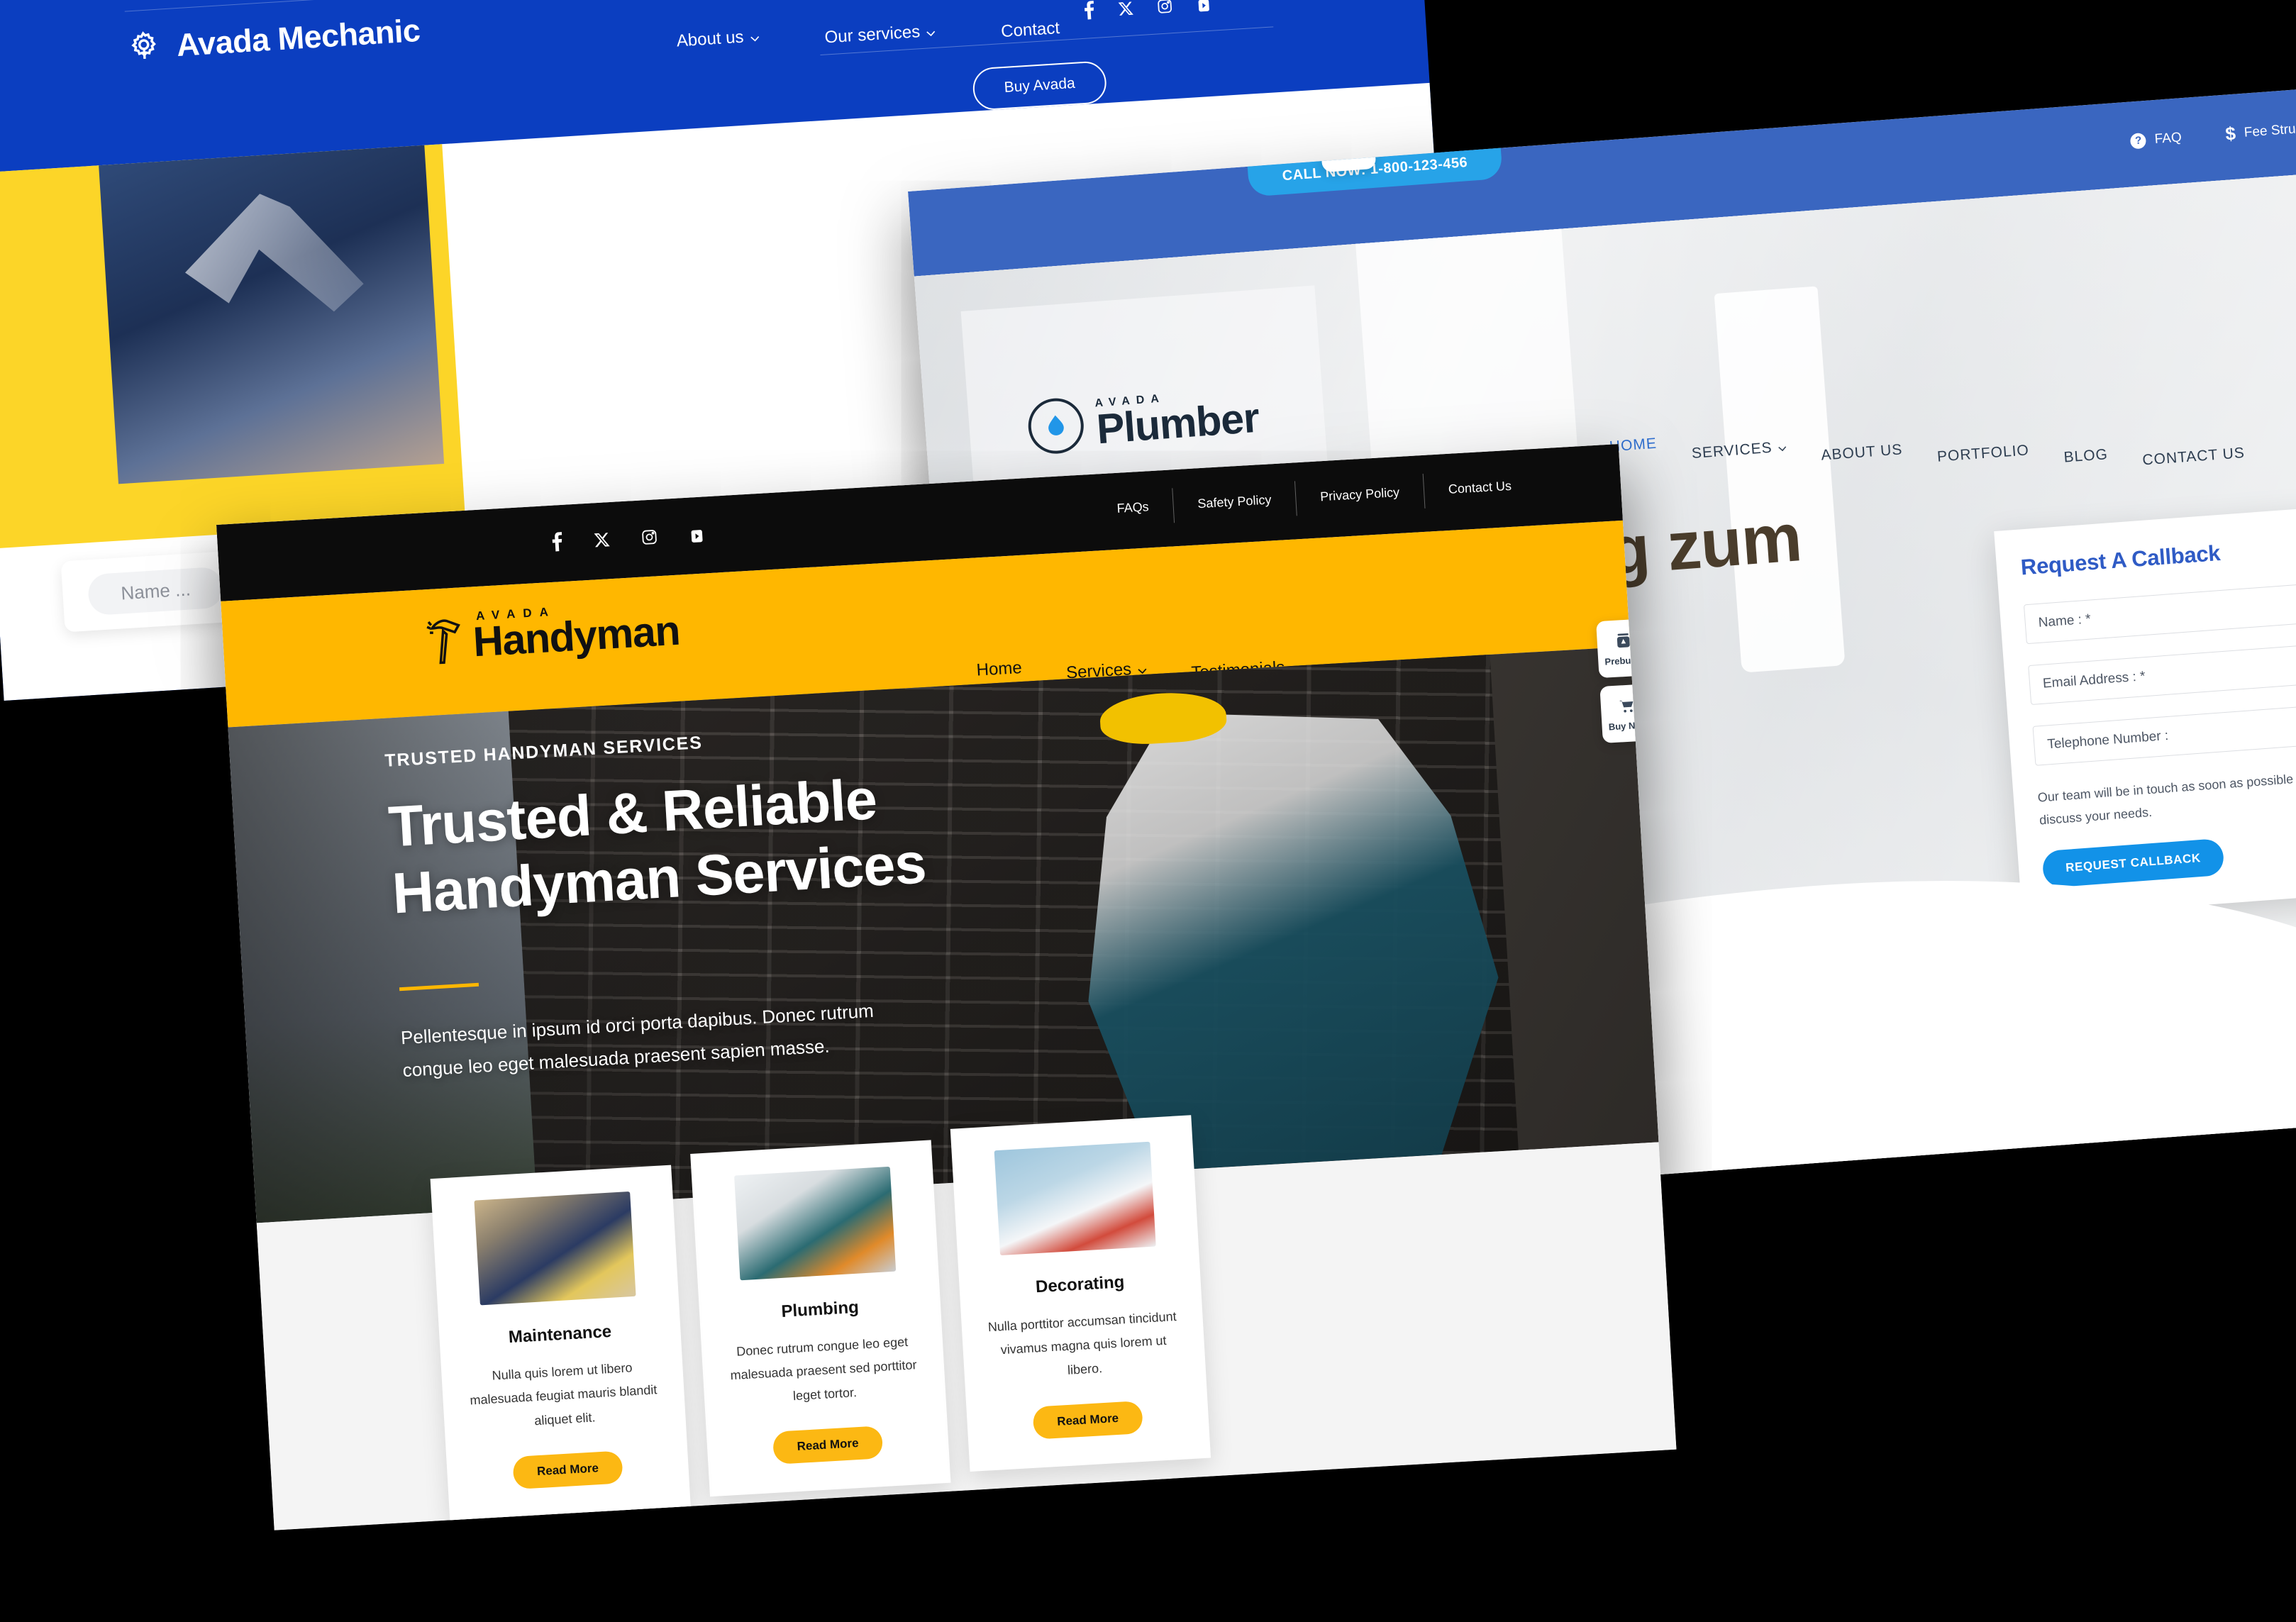  Describe the element at coordinates (1862, 452) in the screenshot. I see `plumber-menu-item-about: ABOUT US` at that location.